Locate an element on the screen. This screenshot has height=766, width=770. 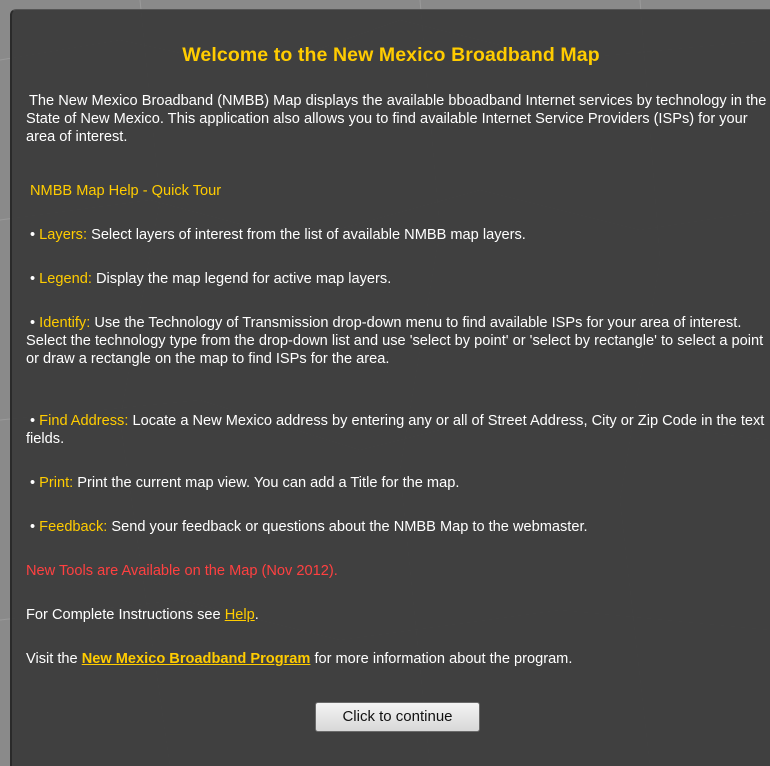
help-item-label: Layers: is located at coordinates (63, 235).